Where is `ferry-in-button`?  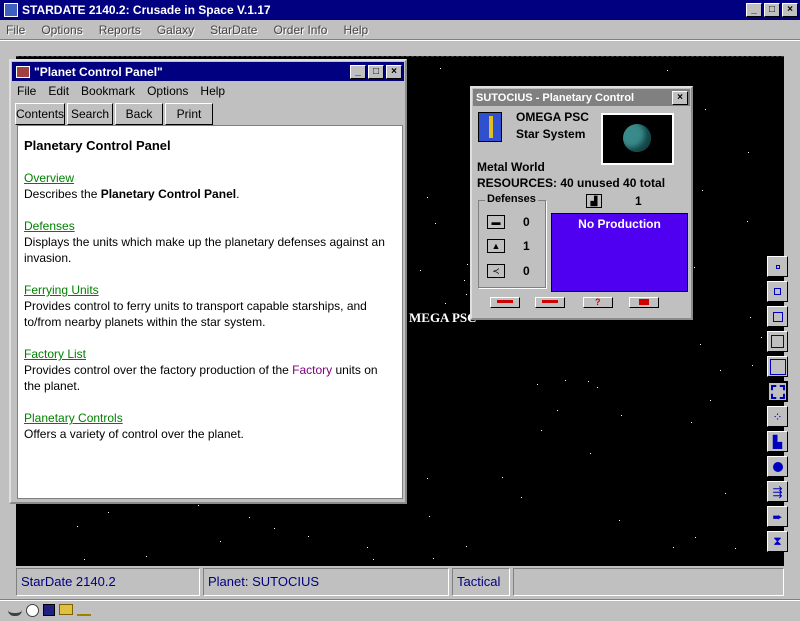
ferry-in-button is located at coordinates (550, 302).